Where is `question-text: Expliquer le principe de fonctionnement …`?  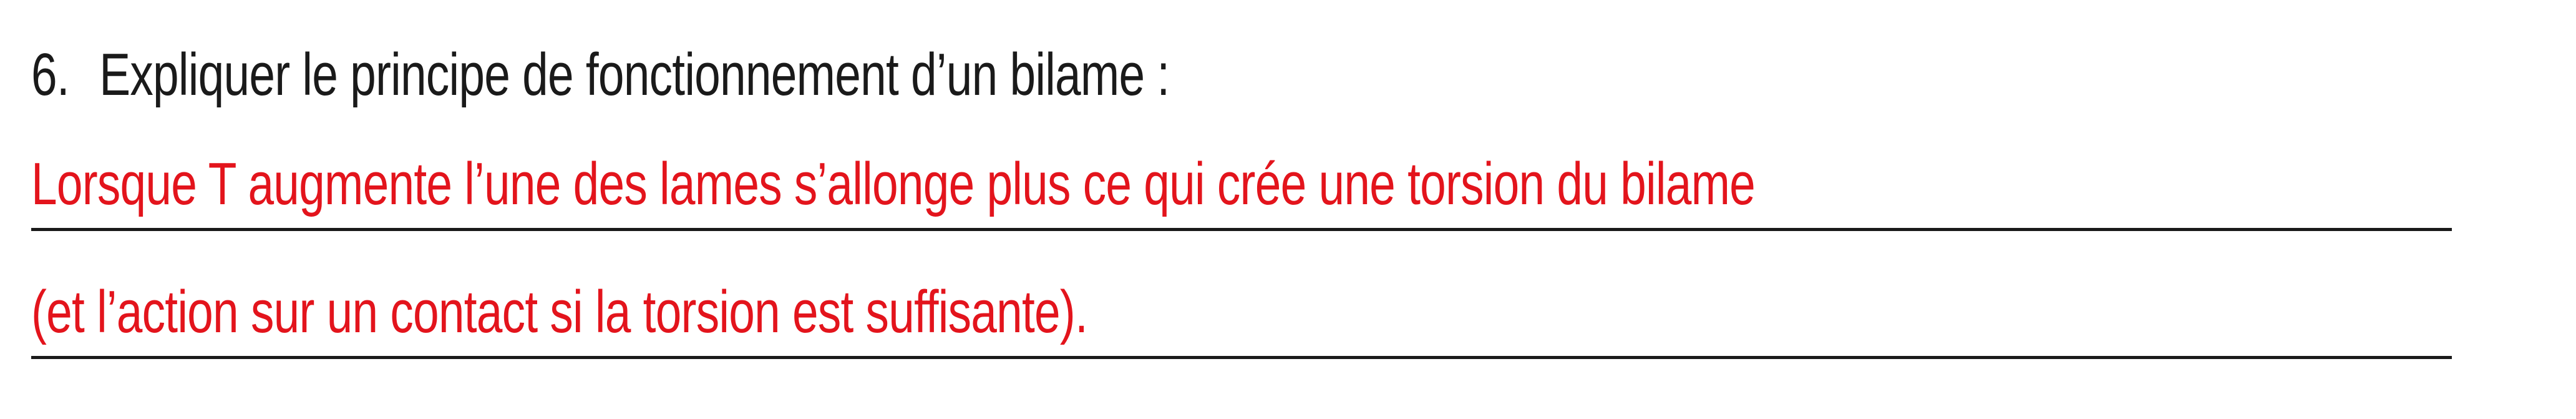 question-text: Expliquer le principe de fonctionnement … is located at coordinates (634, 74).